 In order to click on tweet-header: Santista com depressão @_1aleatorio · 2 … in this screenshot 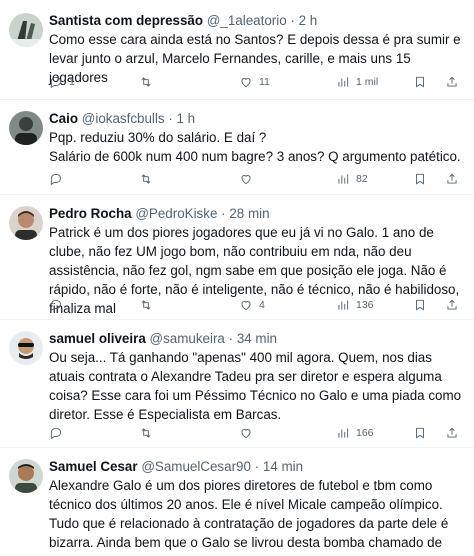, I will do `click(256, 20)`.